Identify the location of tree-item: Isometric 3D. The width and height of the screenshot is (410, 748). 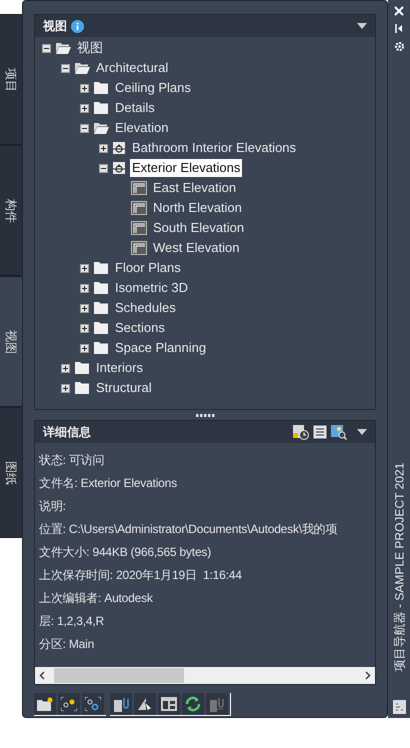
(151, 288).